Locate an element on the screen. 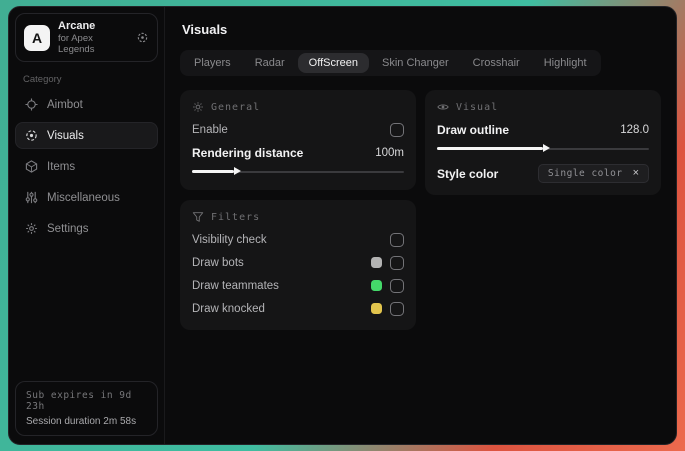  rendering-distance-row: Rendering distance 100m is located at coordinates (298, 152).